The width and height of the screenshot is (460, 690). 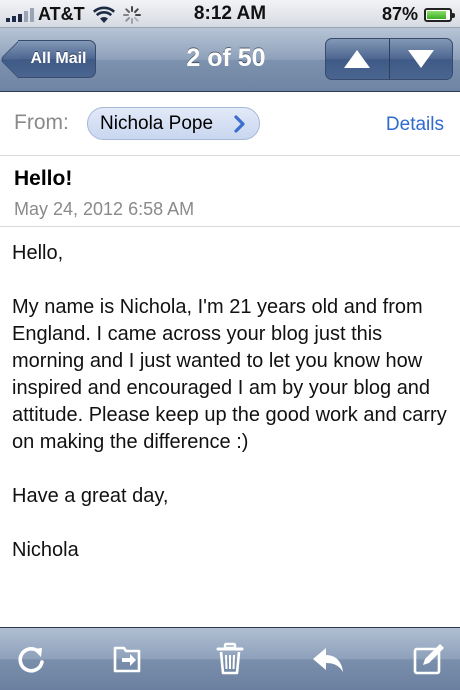 I want to click on back-button-label: All Mail, so click(x=58, y=58).